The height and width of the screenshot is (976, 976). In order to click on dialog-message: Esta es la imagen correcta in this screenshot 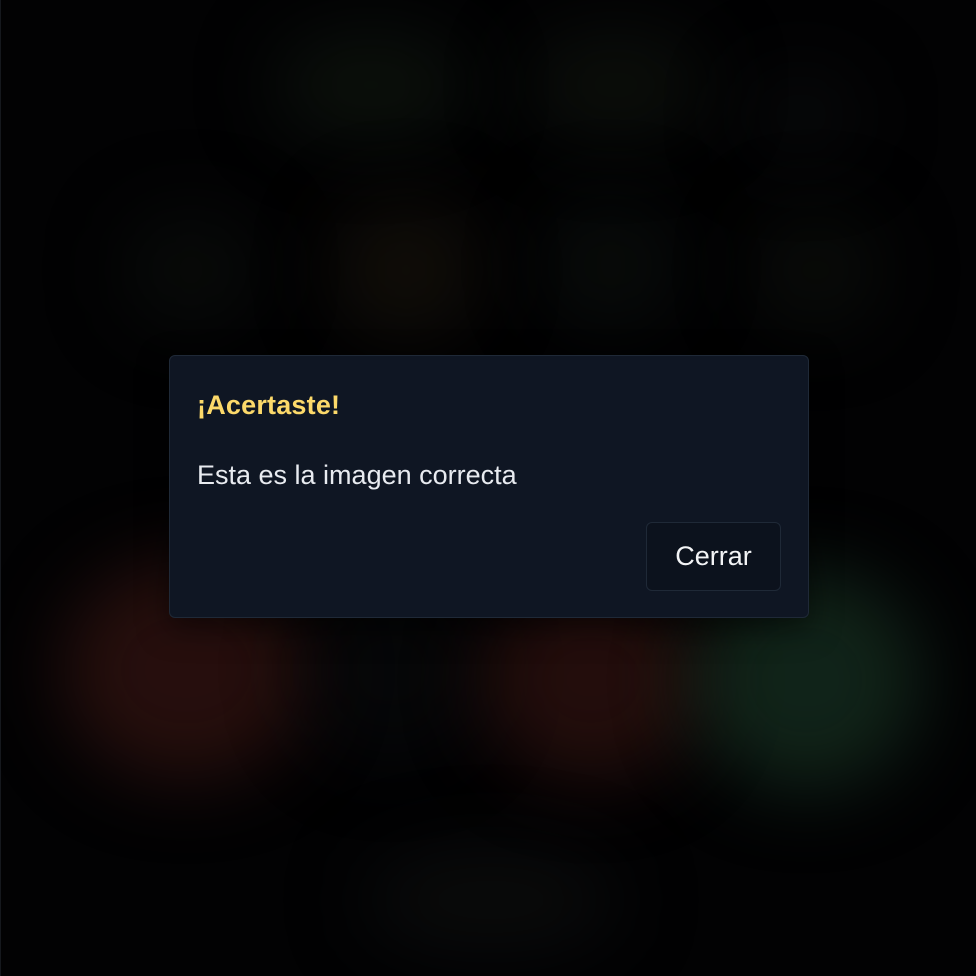, I will do `click(357, 475)`.